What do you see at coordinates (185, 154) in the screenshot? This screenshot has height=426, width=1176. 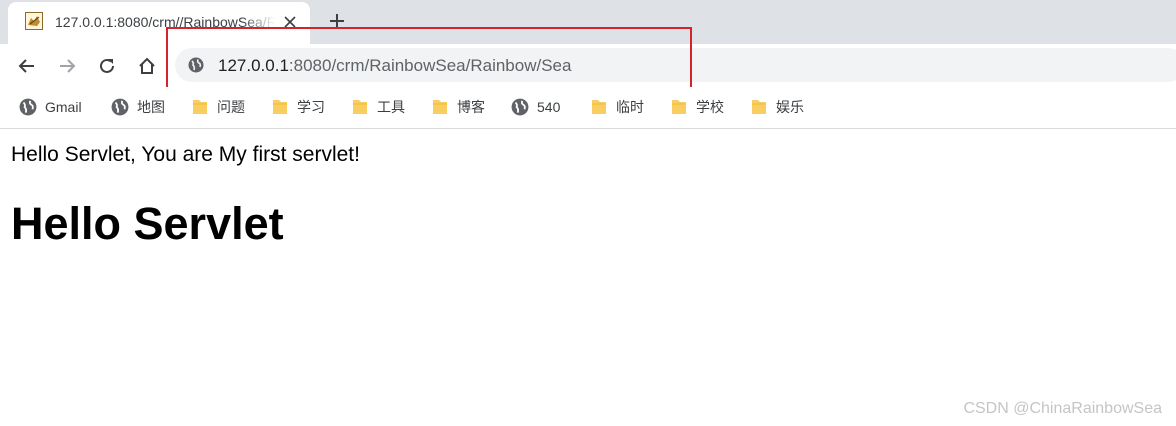 I see `servlet-message: Hello Servlet, You are My first servlet!` at bounding box center [185, 154].